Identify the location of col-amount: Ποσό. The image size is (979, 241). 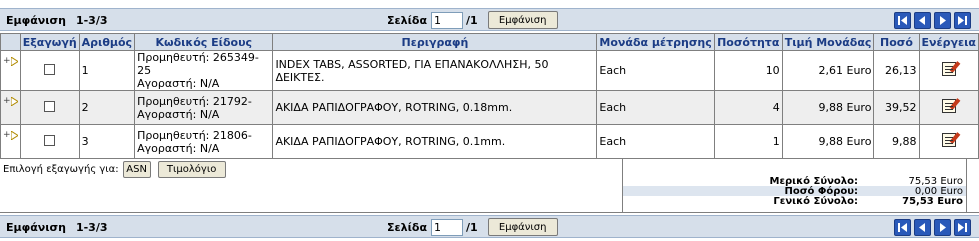
(896, 42).